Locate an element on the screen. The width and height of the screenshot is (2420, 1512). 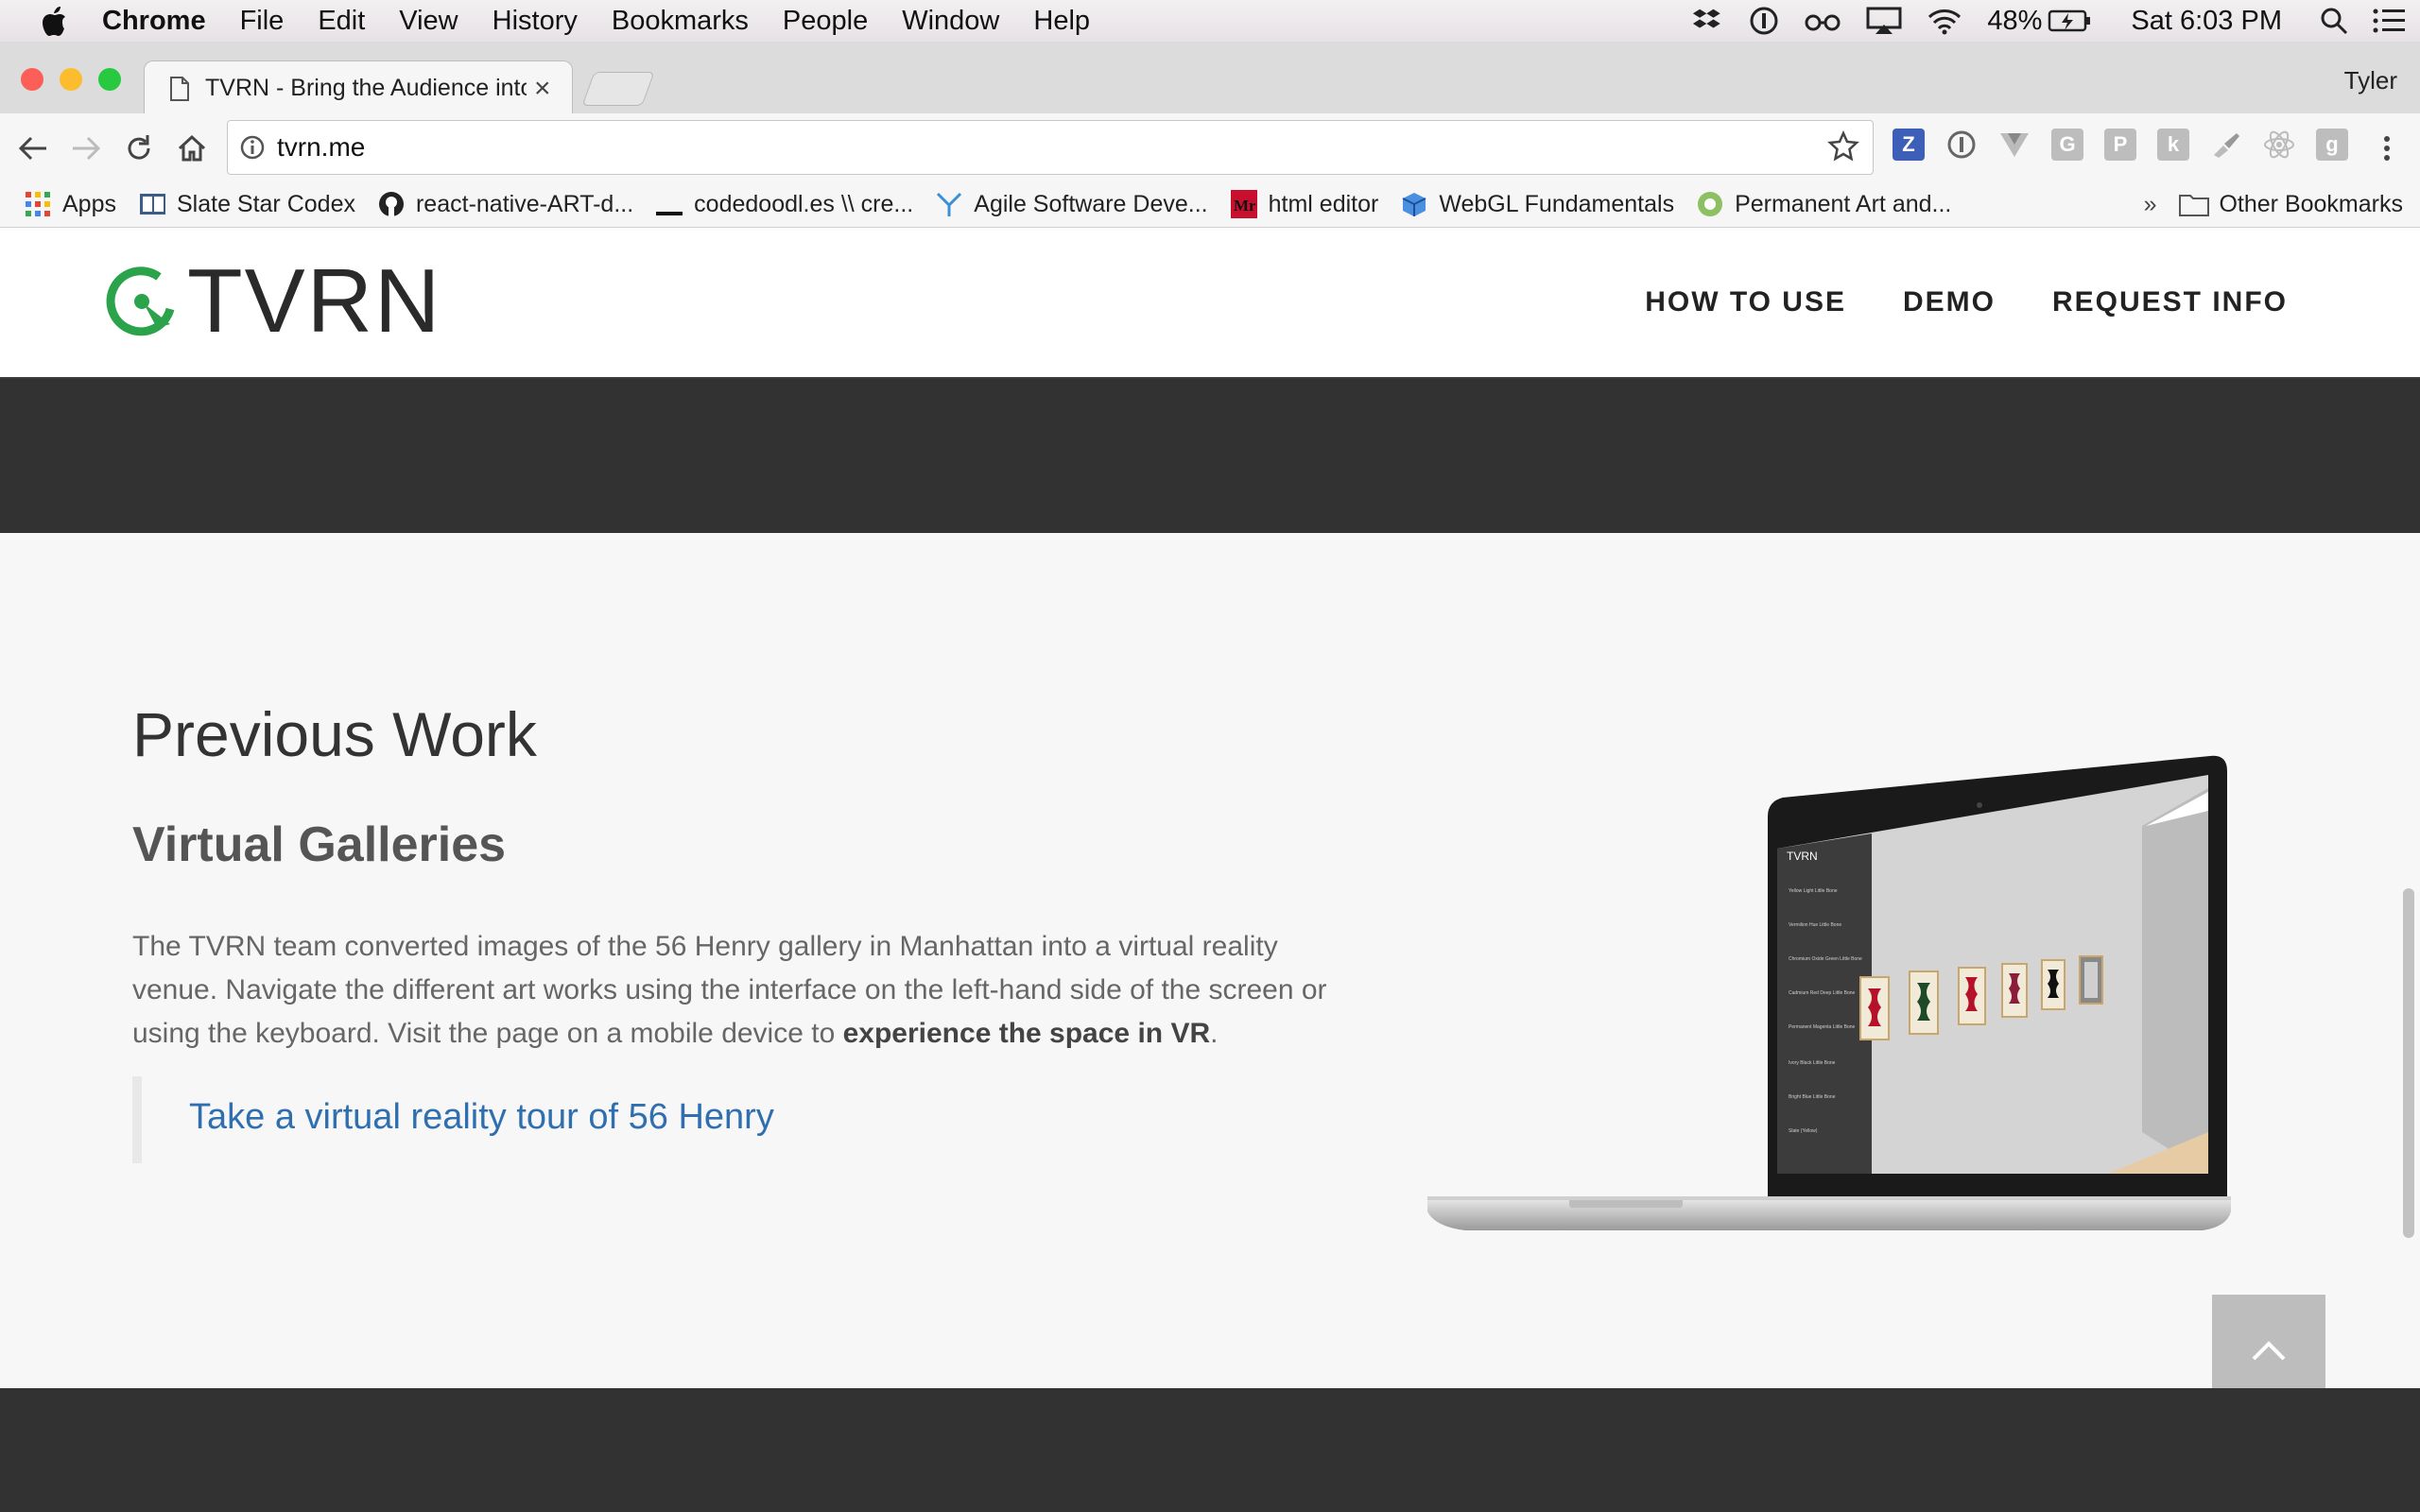
p-extension-icon: P is located at coordinates (2120, 145).